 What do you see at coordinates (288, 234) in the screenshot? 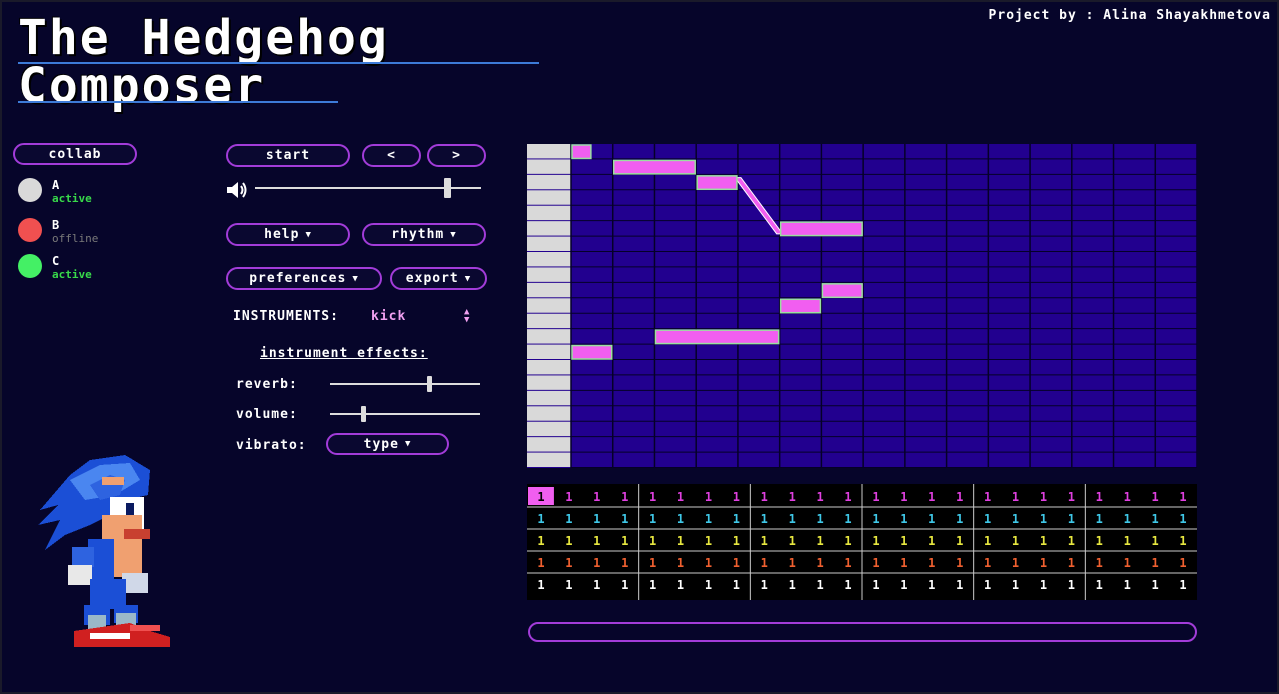
I see `help-dropdown: help ▼` at bounding box center [288, 234].